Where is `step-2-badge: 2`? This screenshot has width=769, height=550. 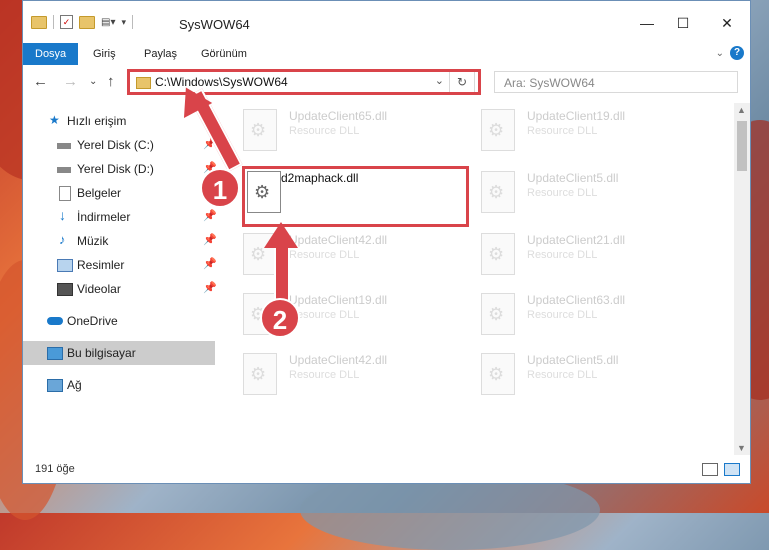
step-2-badge: 2 is located at coordinates (280, 318).